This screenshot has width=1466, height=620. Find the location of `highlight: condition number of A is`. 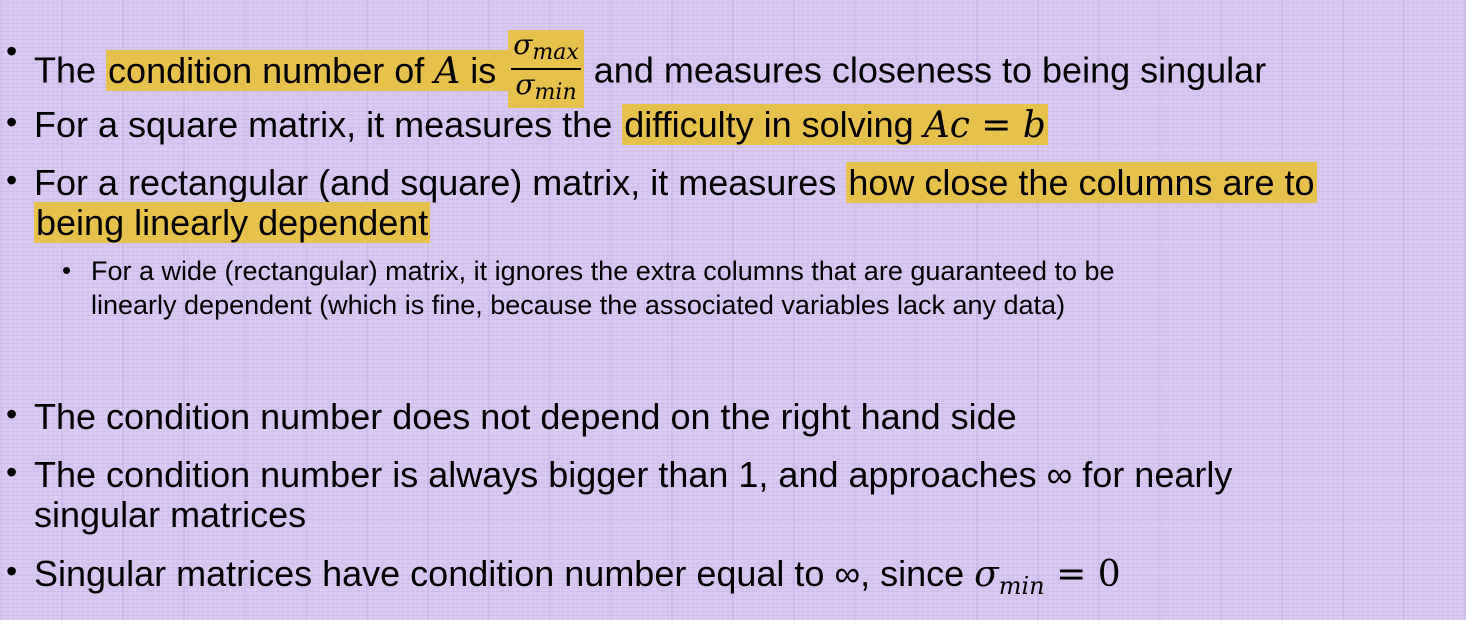

highlight: condition number of A is is located at coordinates (307, 70).